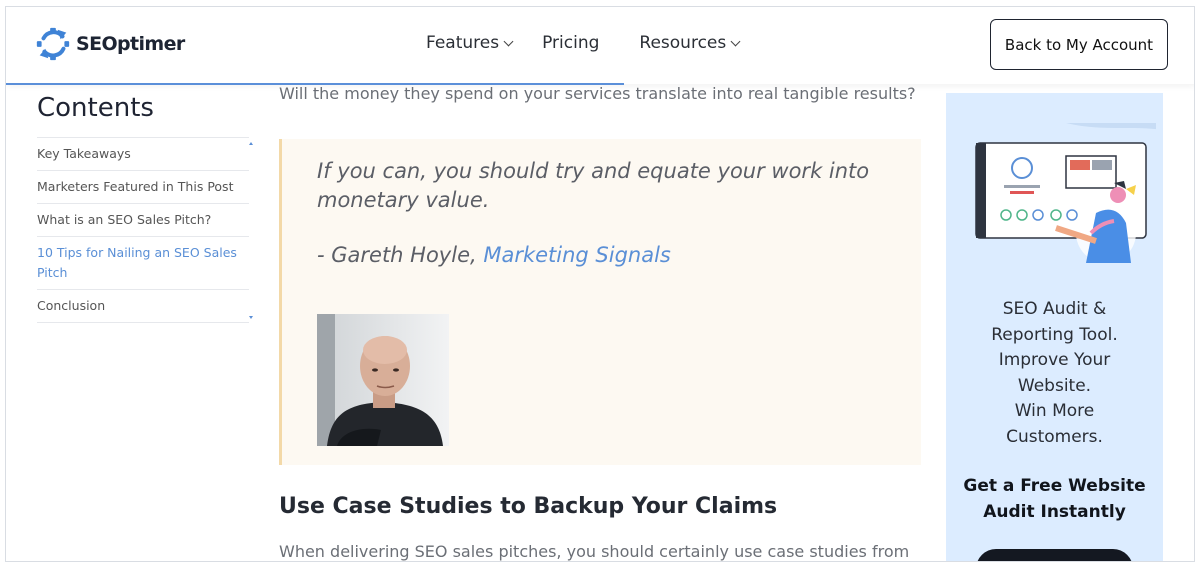 Image resolution: width=1200 pixels, height=568 pixels. I want to click on nav-pricing: Pricing, so click(570, 43).